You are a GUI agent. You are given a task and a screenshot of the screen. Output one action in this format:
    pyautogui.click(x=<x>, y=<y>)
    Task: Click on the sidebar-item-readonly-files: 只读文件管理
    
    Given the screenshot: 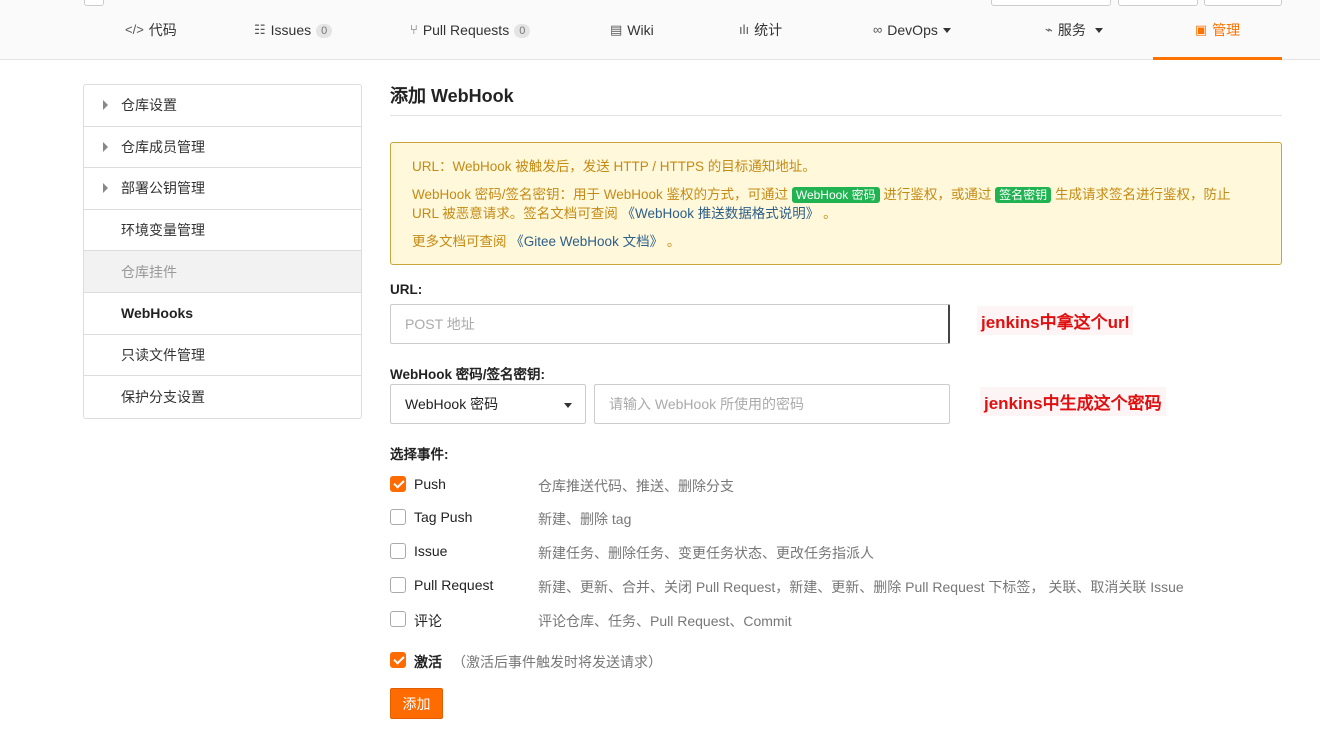 What is the action you would take?
    pyautogui.click(x=222, y=356)
    